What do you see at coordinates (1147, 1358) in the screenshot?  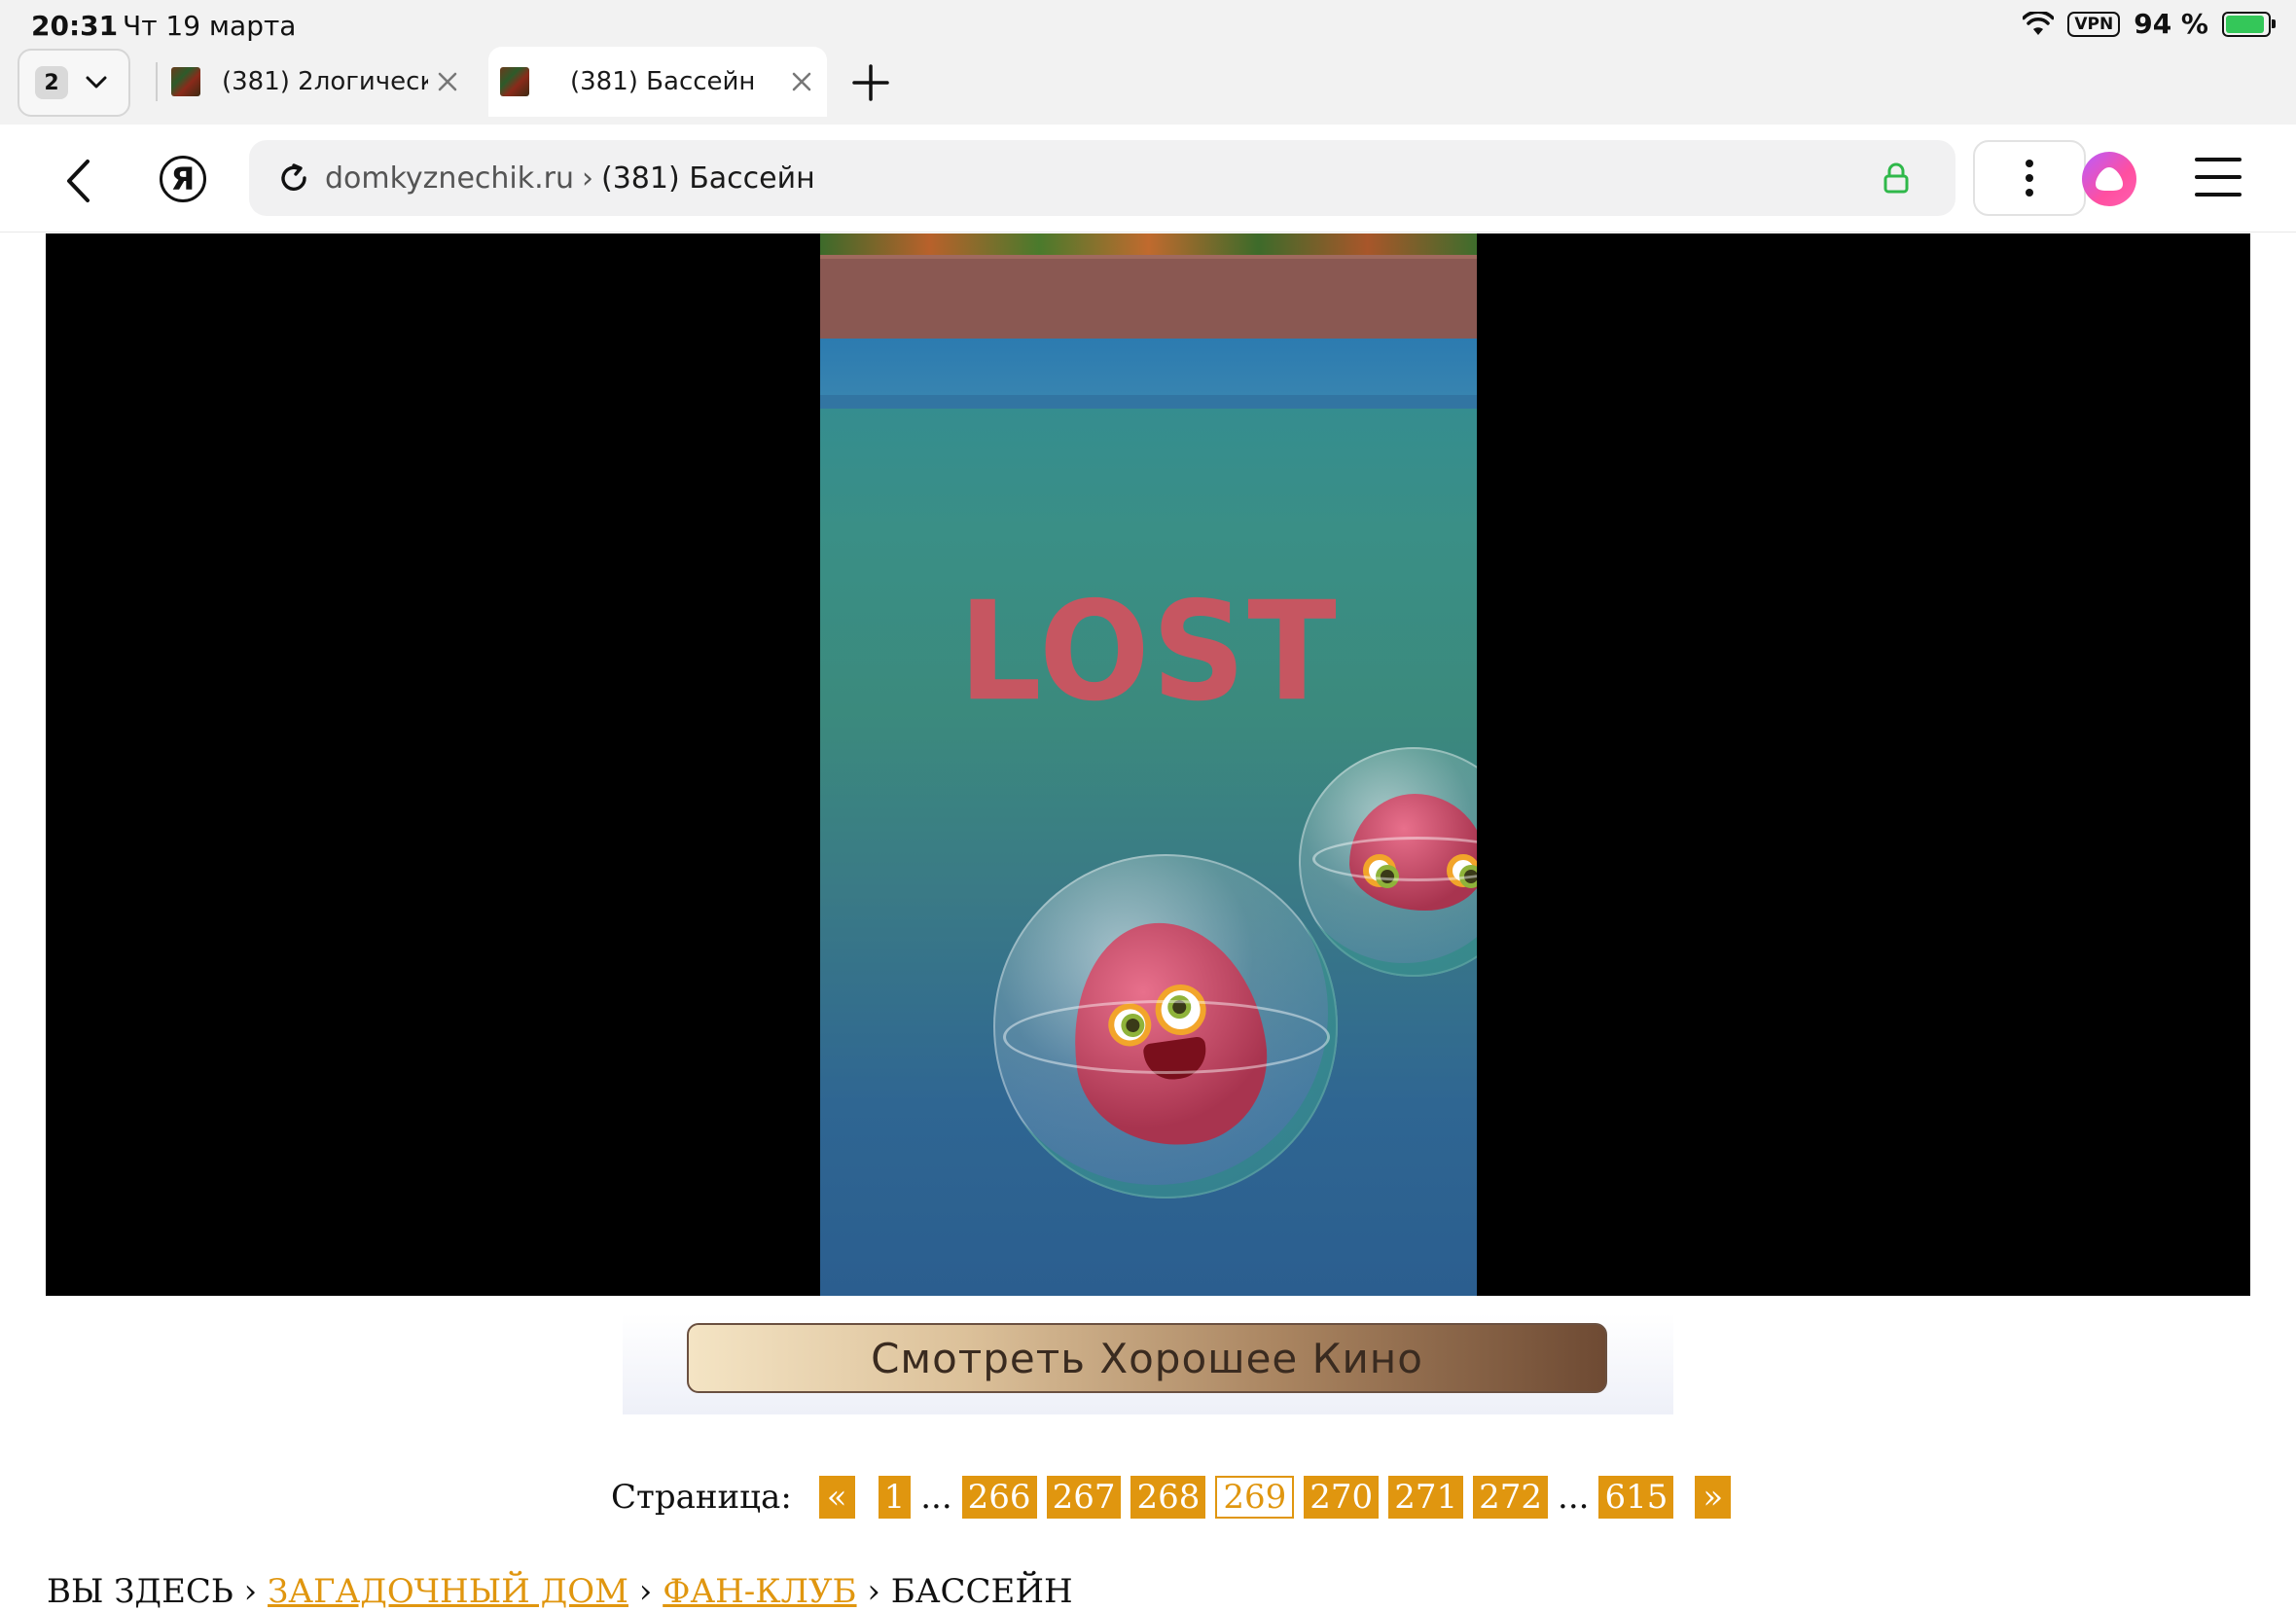 I see `watch-good-movies-button: Смотреть Хорошее Кино` at bounding box center [1147, 1358].